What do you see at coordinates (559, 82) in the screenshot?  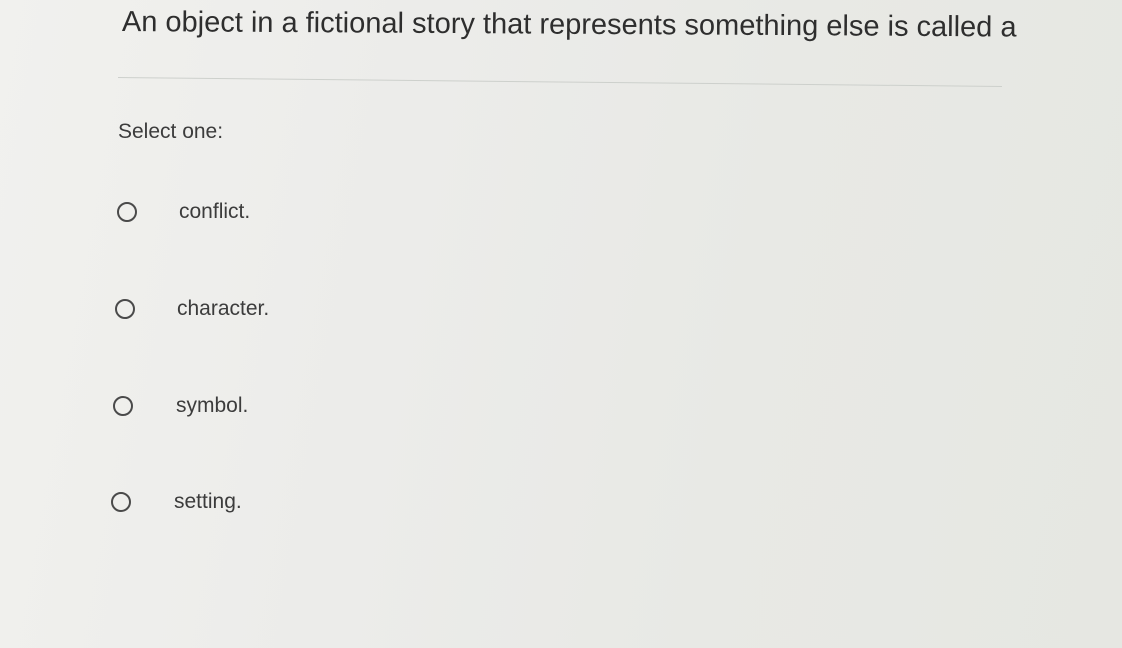 I see `question-divider` at bounding box center [559, 82].